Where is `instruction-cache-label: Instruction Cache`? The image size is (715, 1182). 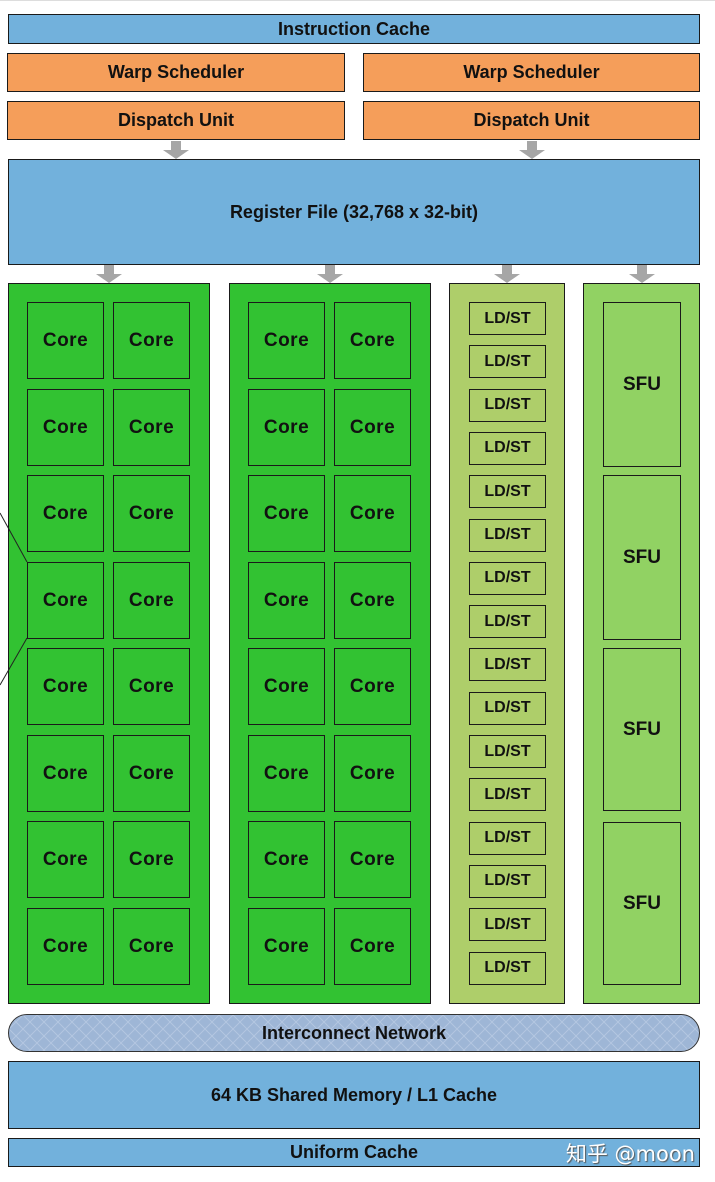
instruction-cache-label: Instruction Cache is located at coordinates (354, 28).